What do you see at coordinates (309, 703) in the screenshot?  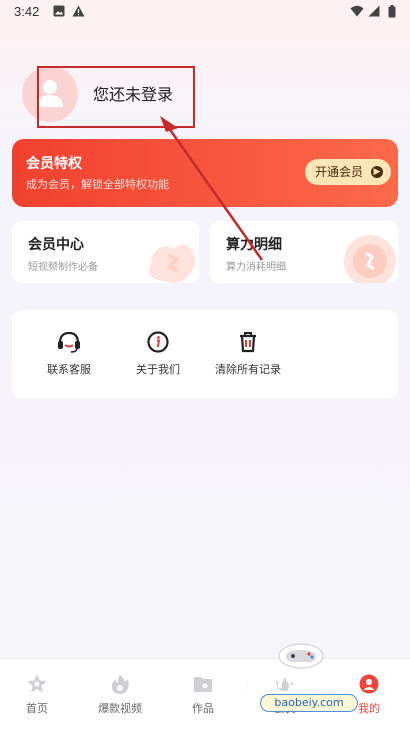 I see `watermark-url: baobeiy.com` at bounding box center [309, 703].